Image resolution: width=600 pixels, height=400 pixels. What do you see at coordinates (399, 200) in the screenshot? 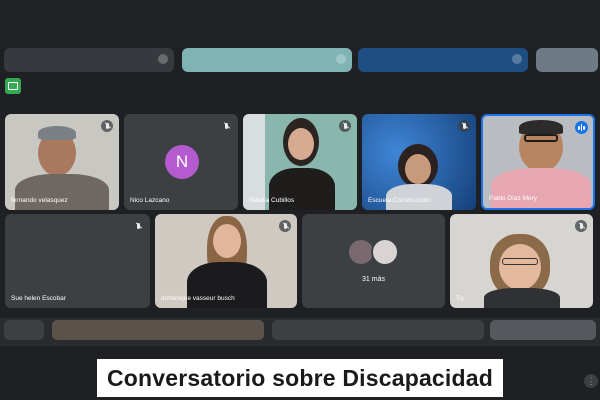
I see `participant-name: Escuela Construcción` at bounding box center [399, 200].